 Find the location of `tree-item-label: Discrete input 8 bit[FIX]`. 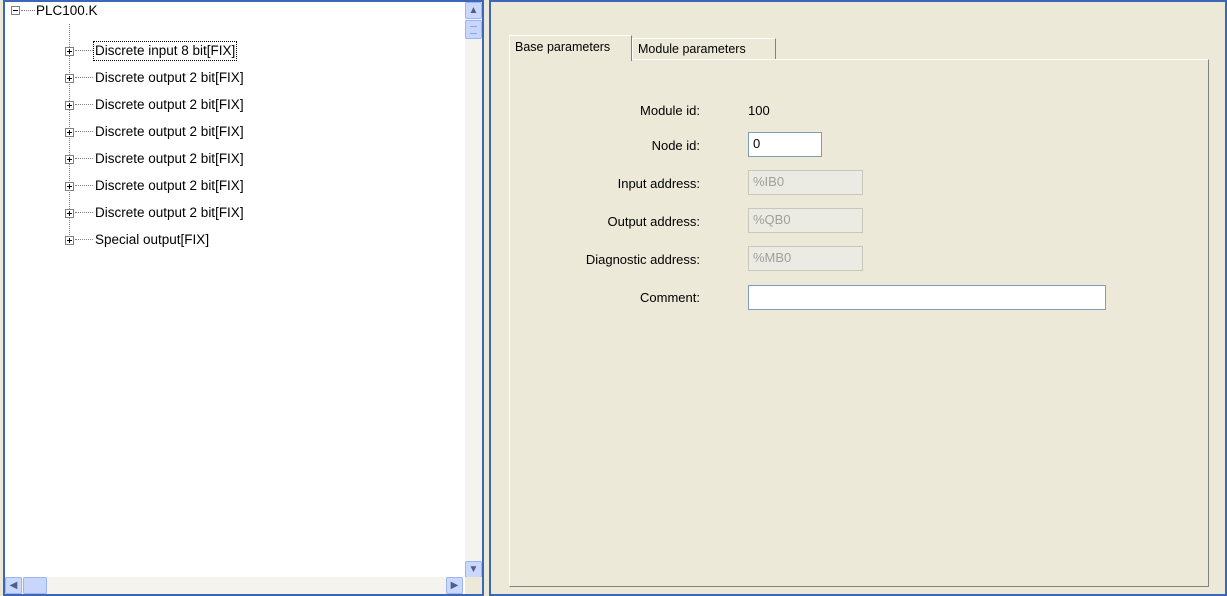

tree-item-label: Discrete input 8 bit[FIX] is located at coordinates (165, 51).